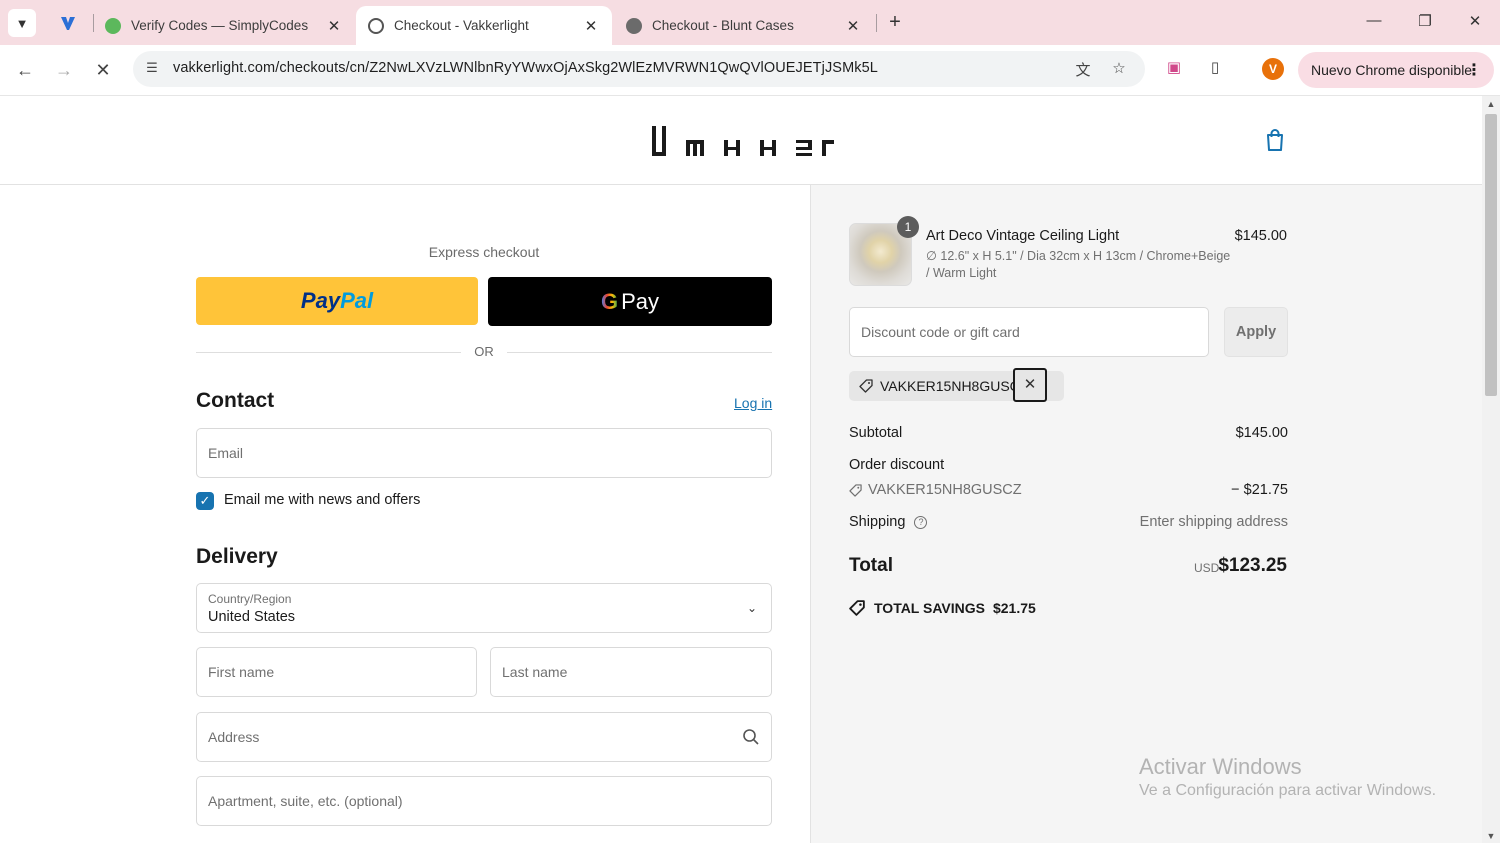  I want to click on scrollbar-thumb, so click(1491, 255).